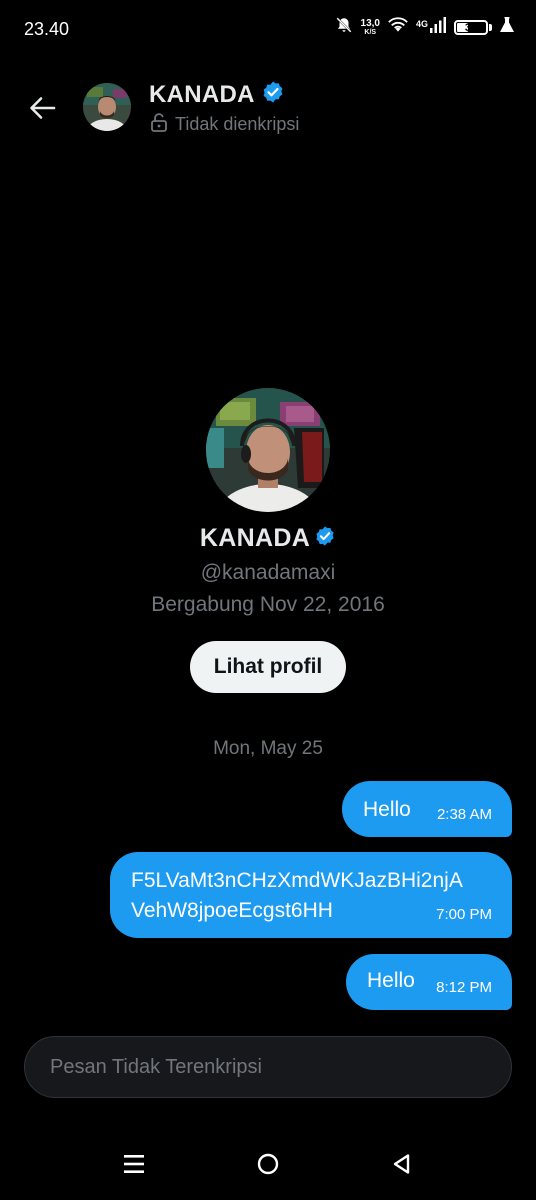 Image resolution: width=536 pixels, height=1200 pixels. Describe the element at coordinates (427, 809) in the screenshot. I see `message-bubble: Hello 2:38 AM` at that location.